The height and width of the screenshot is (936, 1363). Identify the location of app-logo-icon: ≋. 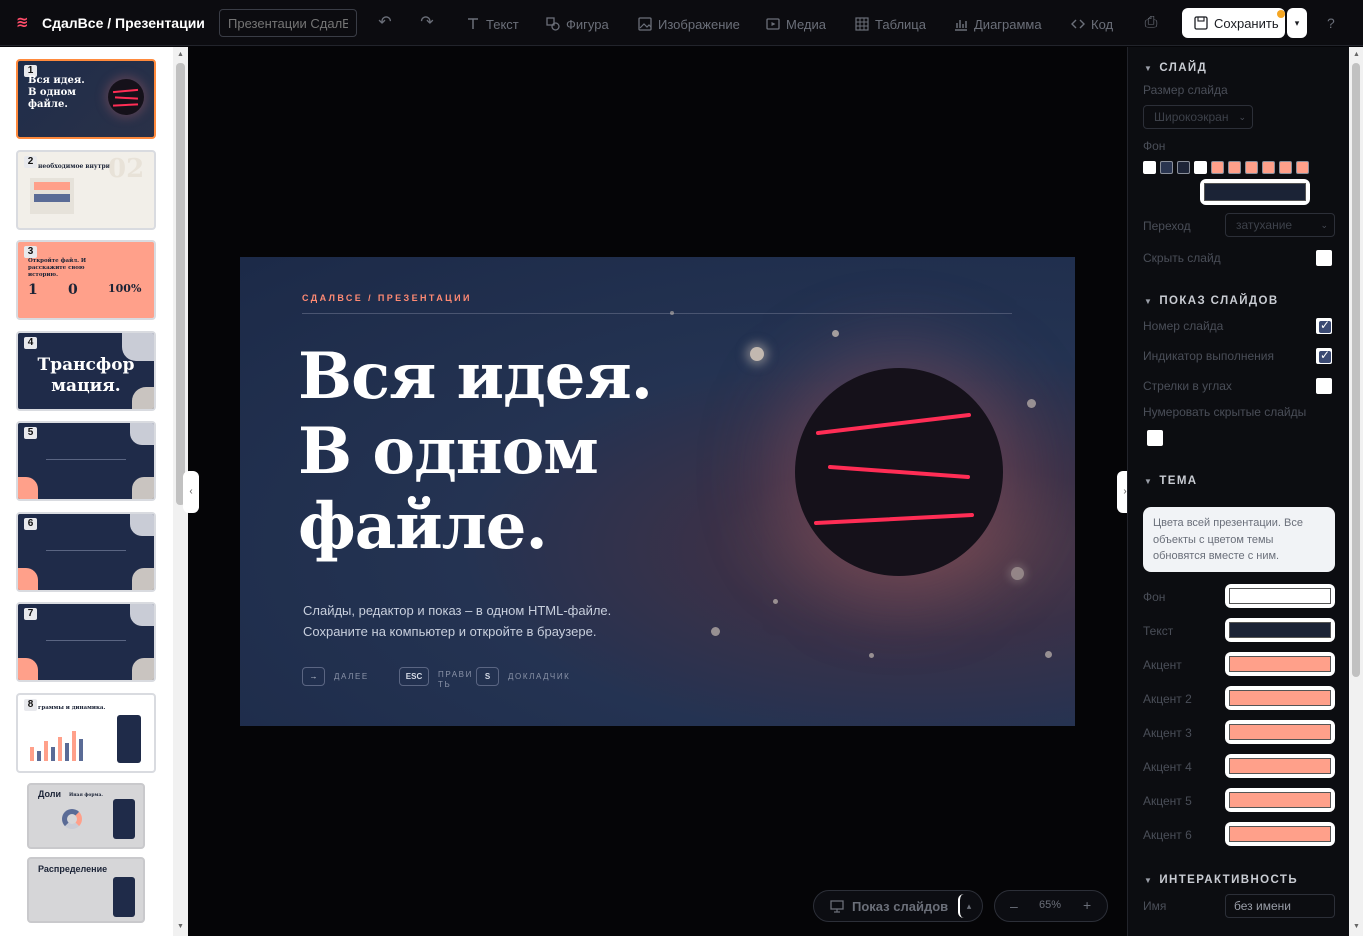
(22, 22).